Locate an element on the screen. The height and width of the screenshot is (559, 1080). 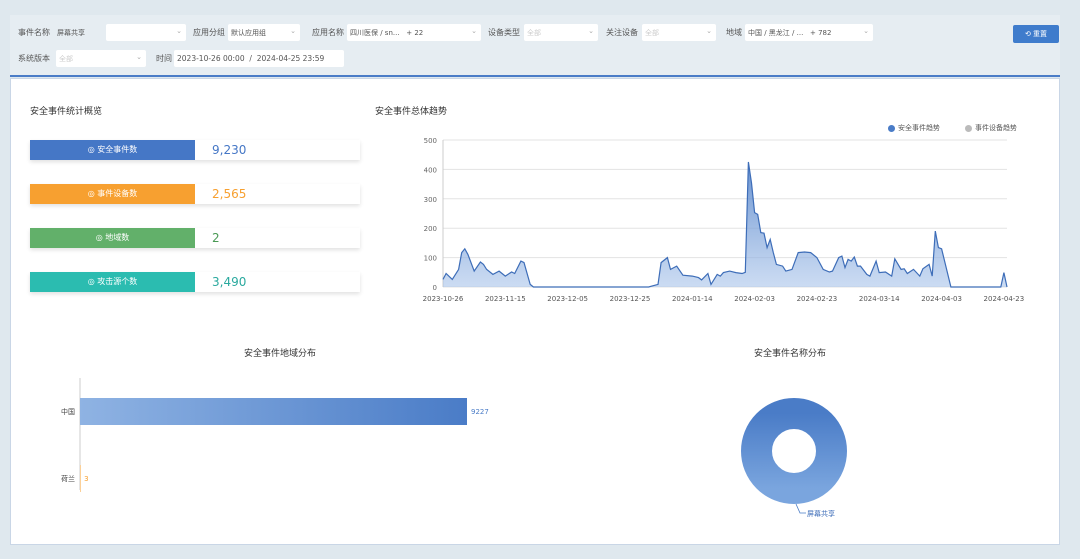
category-label: 中国 is located at coordinates (68, 411).